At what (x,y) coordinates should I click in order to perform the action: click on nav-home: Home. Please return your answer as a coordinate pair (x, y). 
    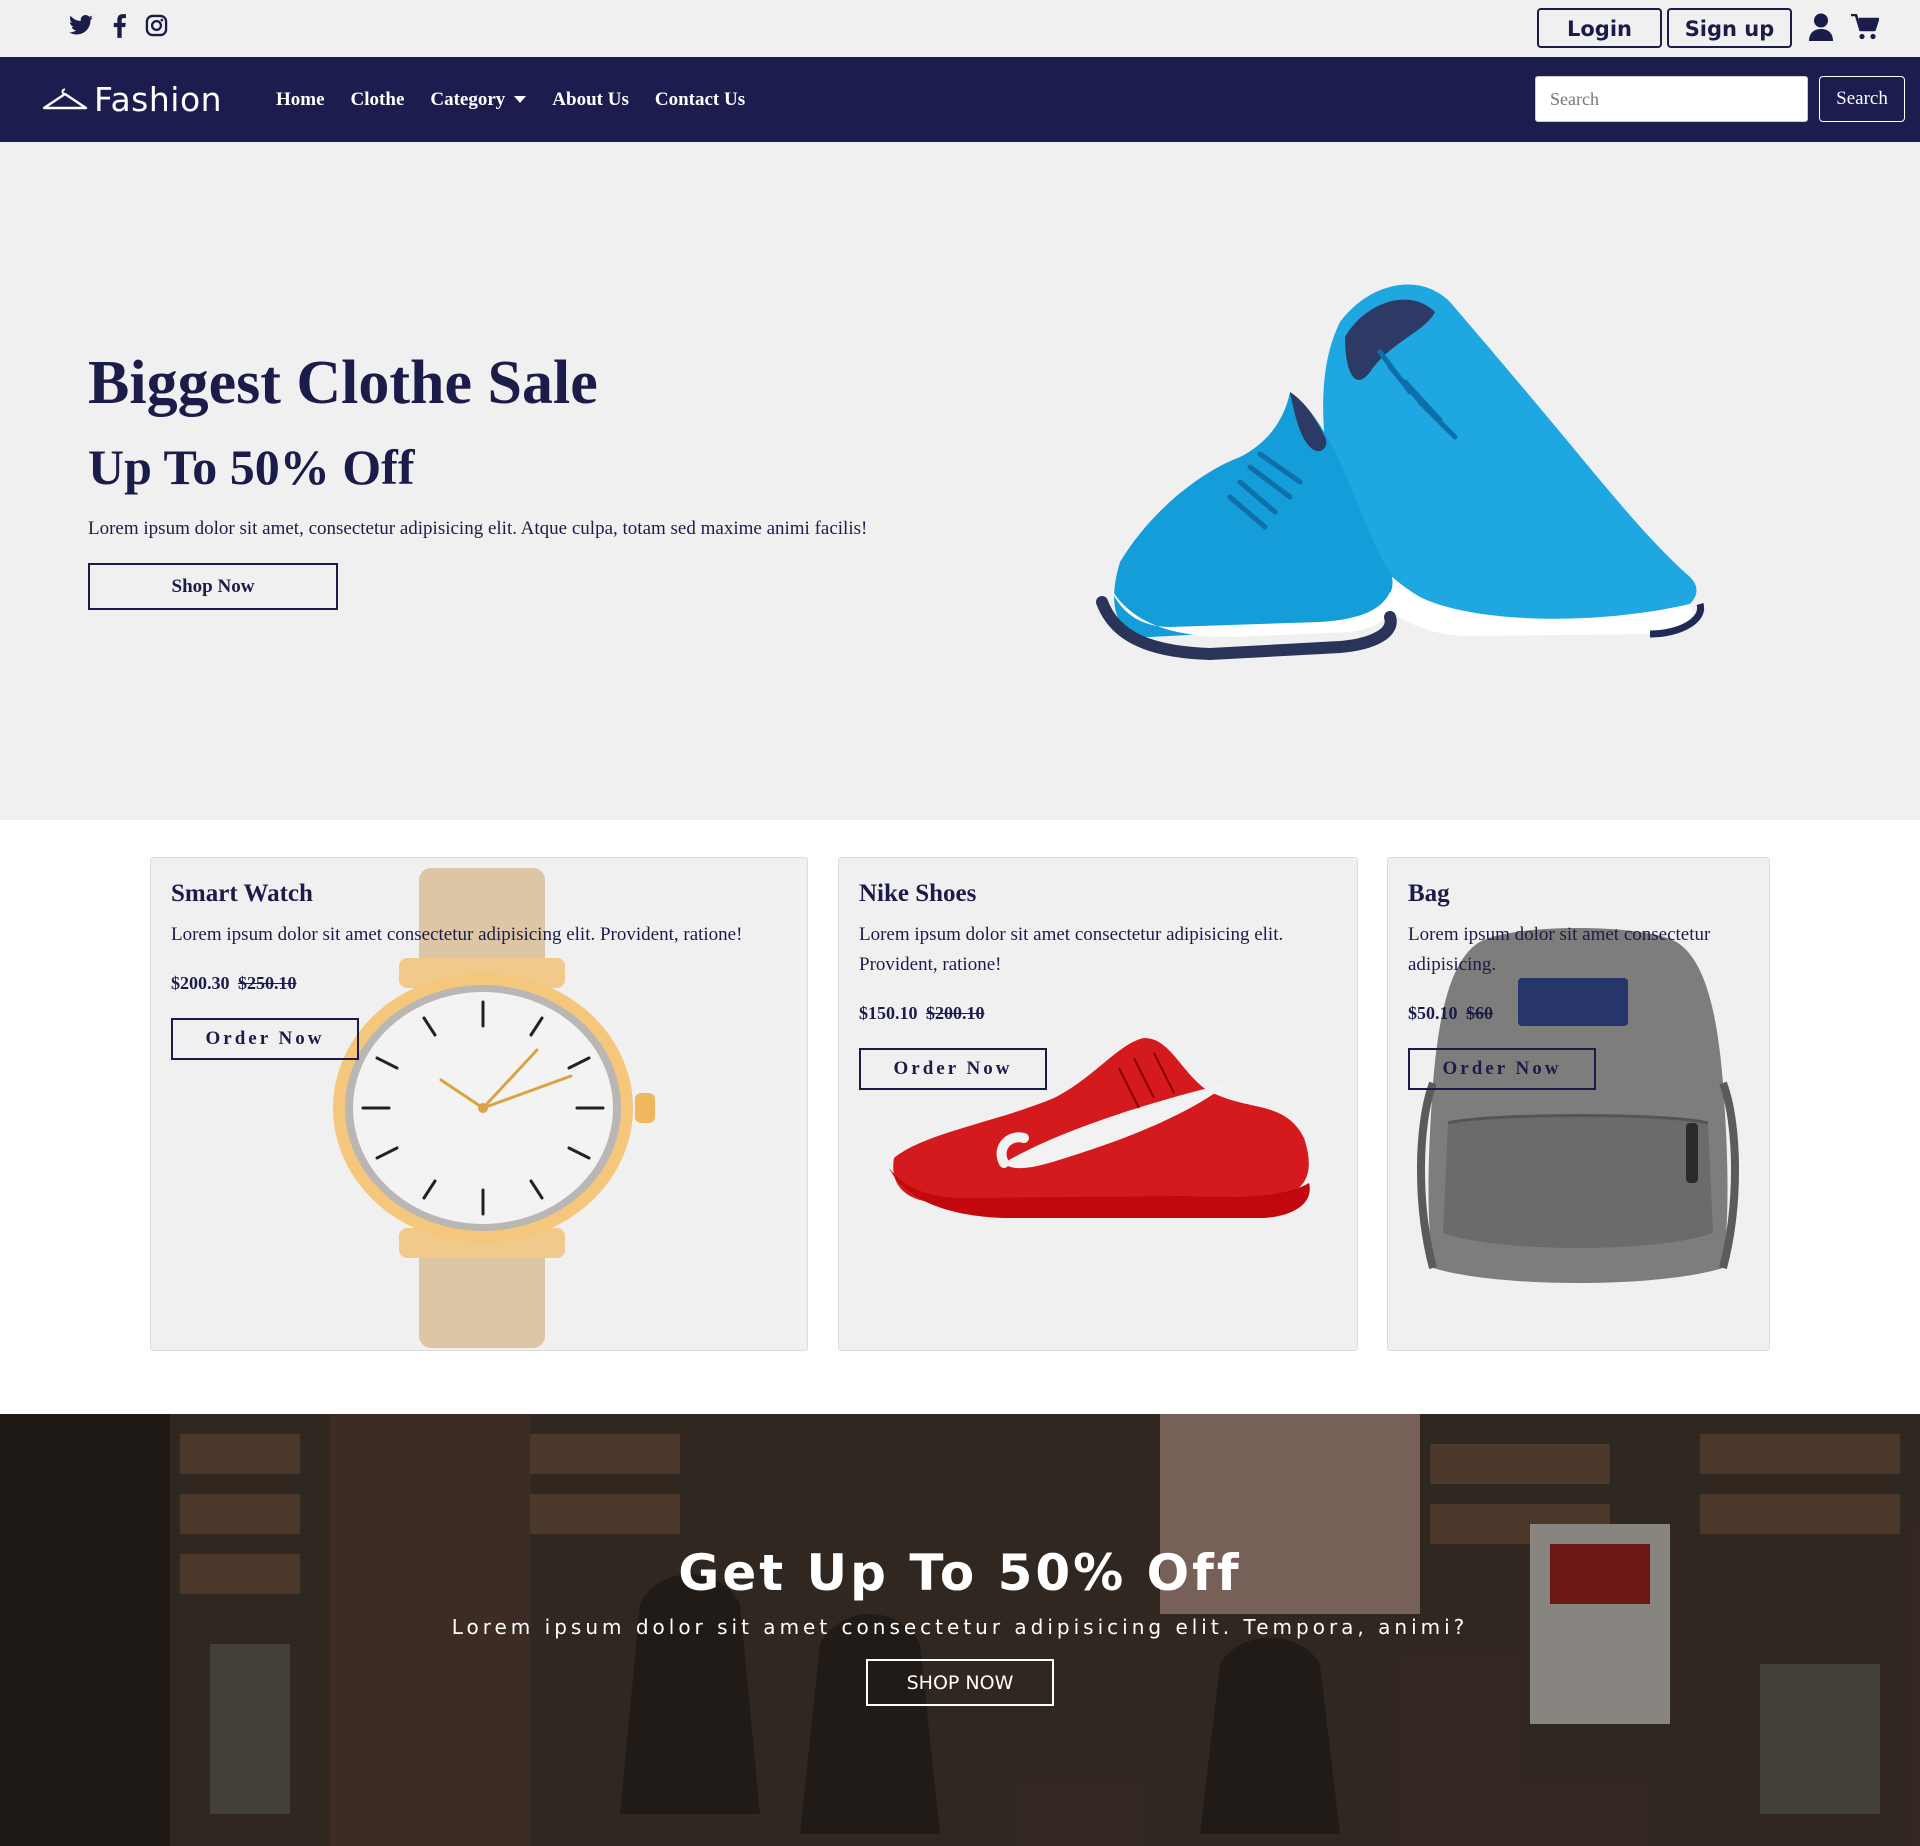
    Looking at the image, I should click on (300, 100).